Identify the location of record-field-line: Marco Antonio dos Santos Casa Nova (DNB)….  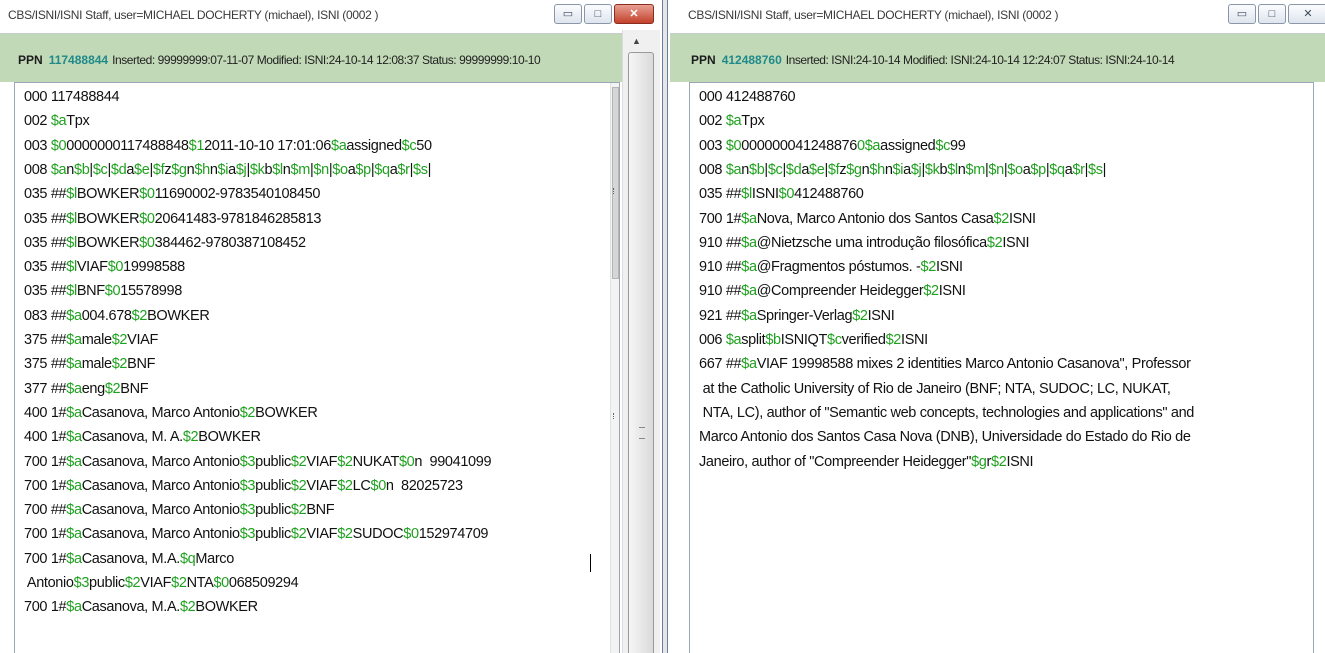
(945, 437).